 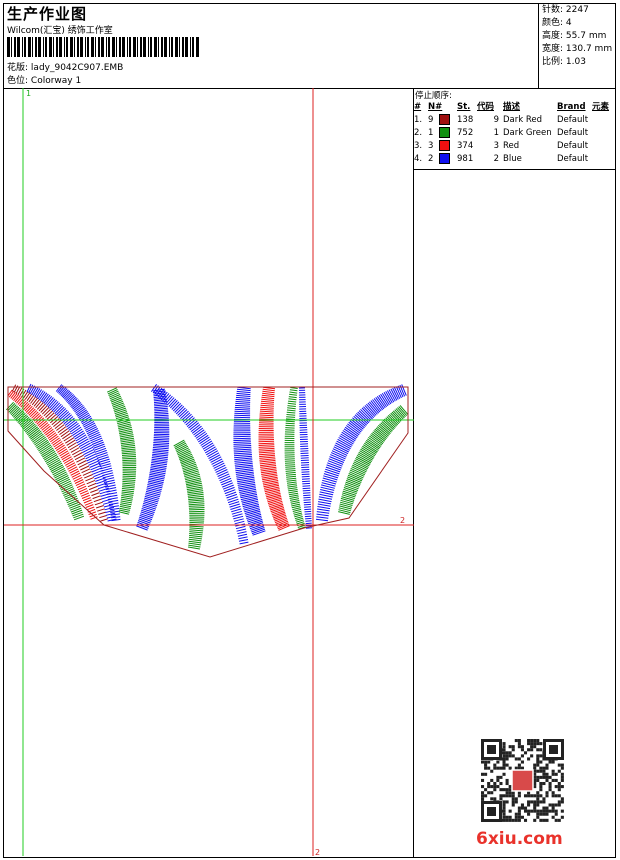 What do you see at coordinates (18, 68) in the screenshot?
I see `design-label: 花版:` at bounding box center [18, 68].